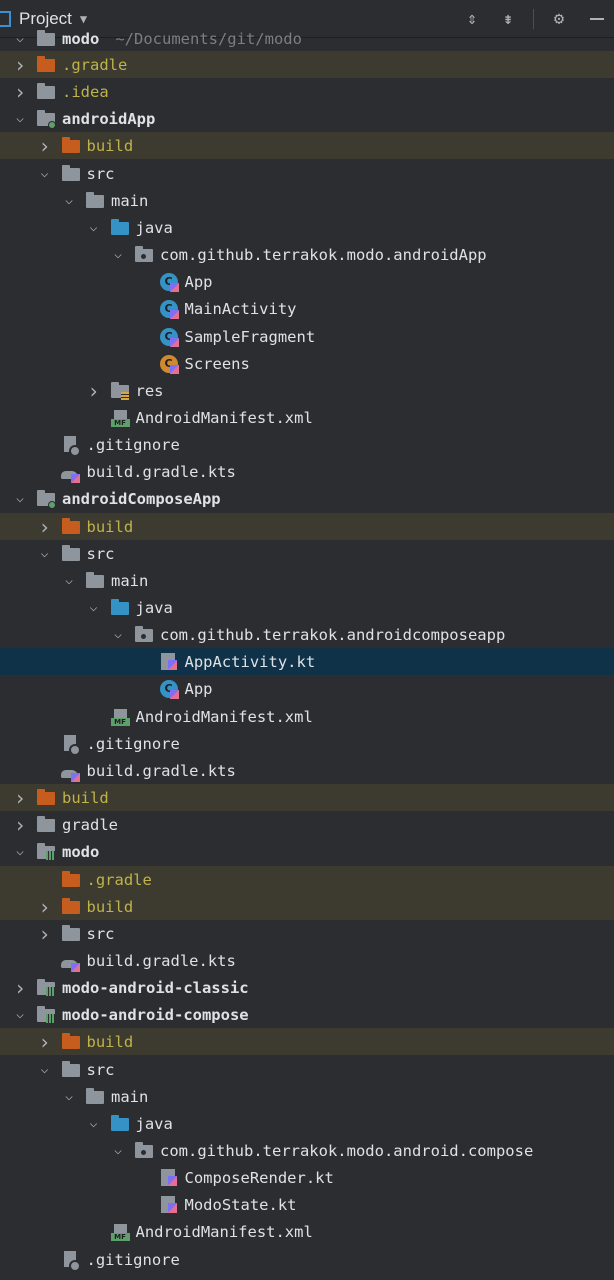 Image resolution: width=614 pixels, height=1280 pixels. Describe the element at coordinates (597, 18) in the screenshot. I see `minimize-icon` at that location.